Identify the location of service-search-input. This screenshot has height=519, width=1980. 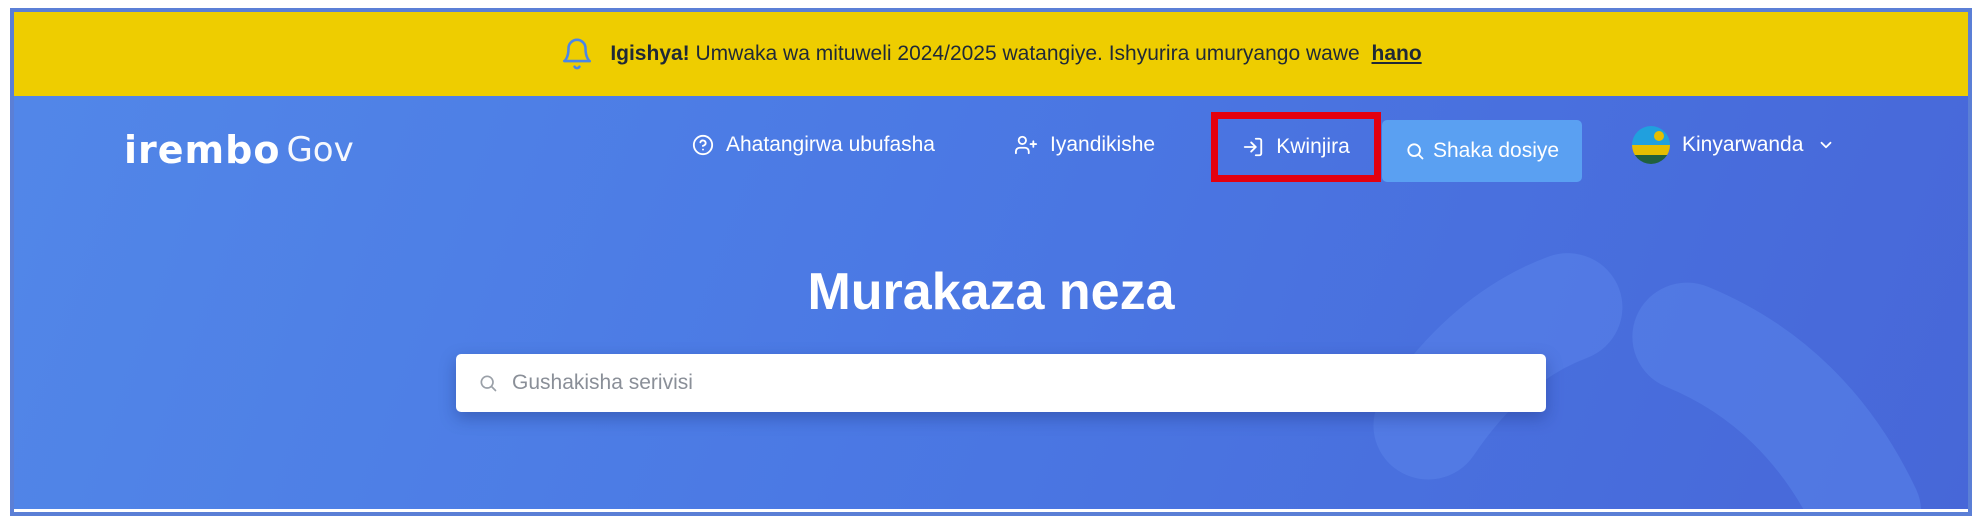
(1012, 383).